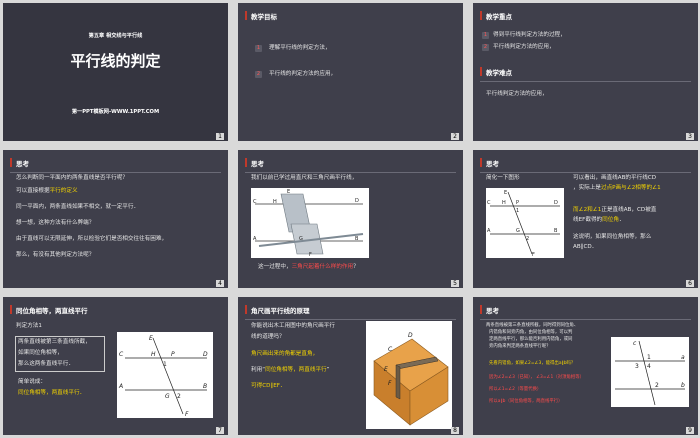  What do you see at coordinates (499, 17) in the screenshot?
I see `slide-title: 教学重点` at bounding box center [499, 17].